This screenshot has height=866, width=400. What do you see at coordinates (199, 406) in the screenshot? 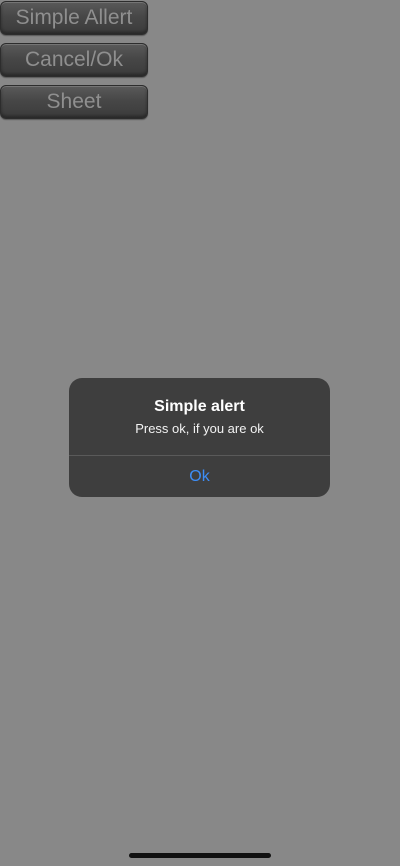
I see `alert-title: Simple alert` at bounding box center [199, 406].